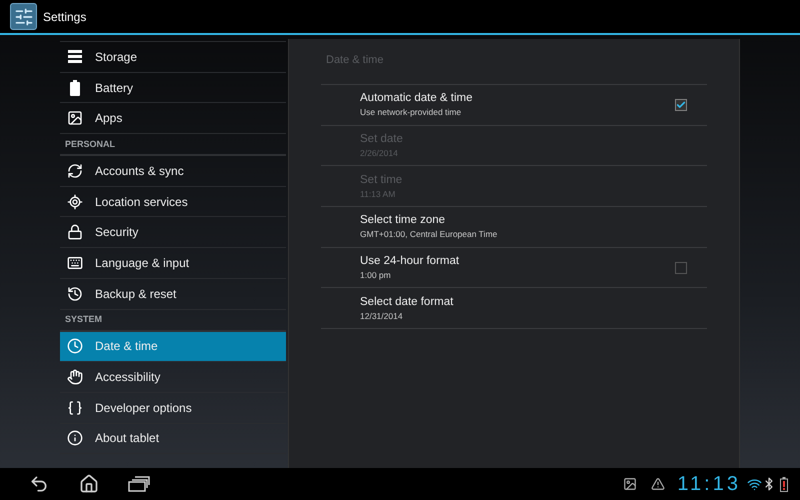 The image size is (800, 500). Describe the element at coordinates (64, 17) in the screenshot. I see `app-title: Settings` at that location.